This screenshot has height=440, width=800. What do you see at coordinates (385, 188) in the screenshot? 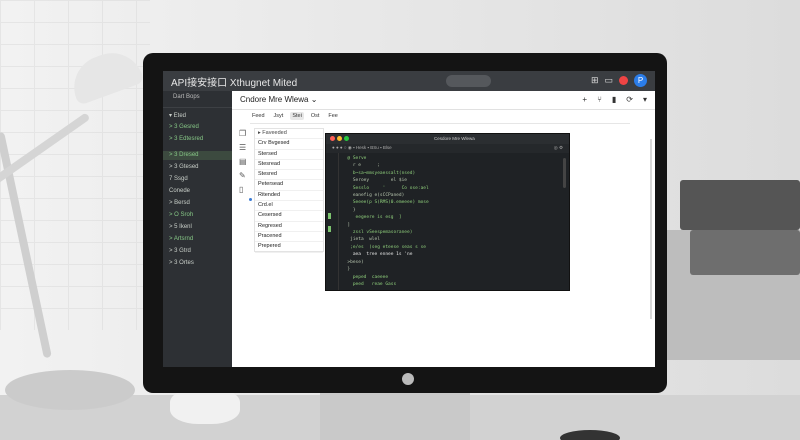
I see `code-line: Sesslo ' Co ose:ael` at bounding box center [385, 188].